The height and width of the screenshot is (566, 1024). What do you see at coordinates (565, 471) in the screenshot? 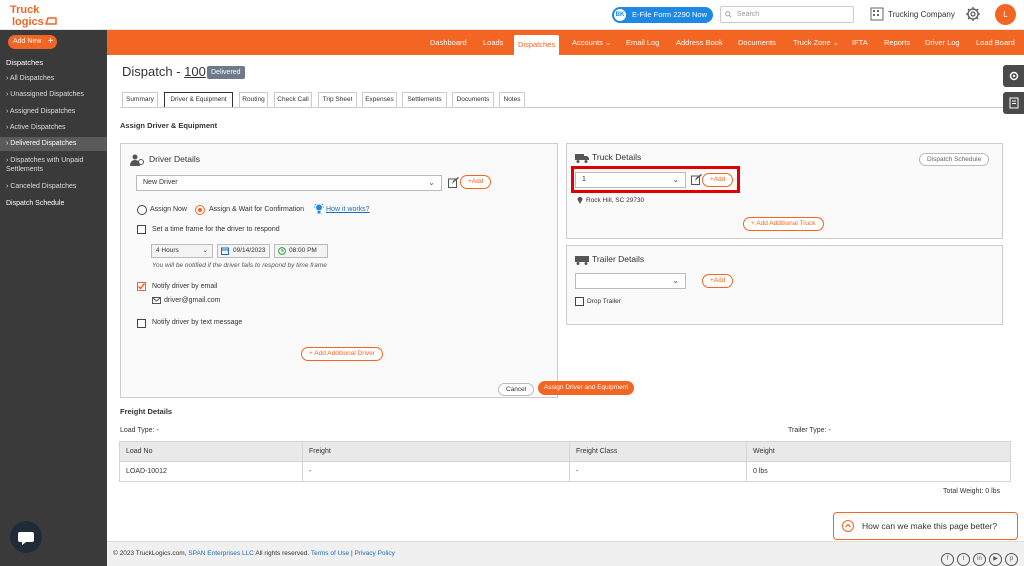
I see `table-row: LOAD-10012 - - 0 lbs` at bounding box center [565, 471].